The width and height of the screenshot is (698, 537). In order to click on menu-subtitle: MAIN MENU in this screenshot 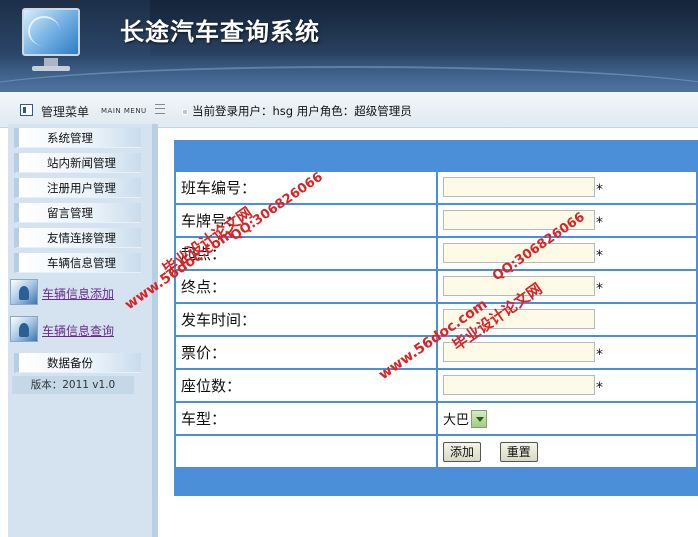, I will do `click(124, 111)`.